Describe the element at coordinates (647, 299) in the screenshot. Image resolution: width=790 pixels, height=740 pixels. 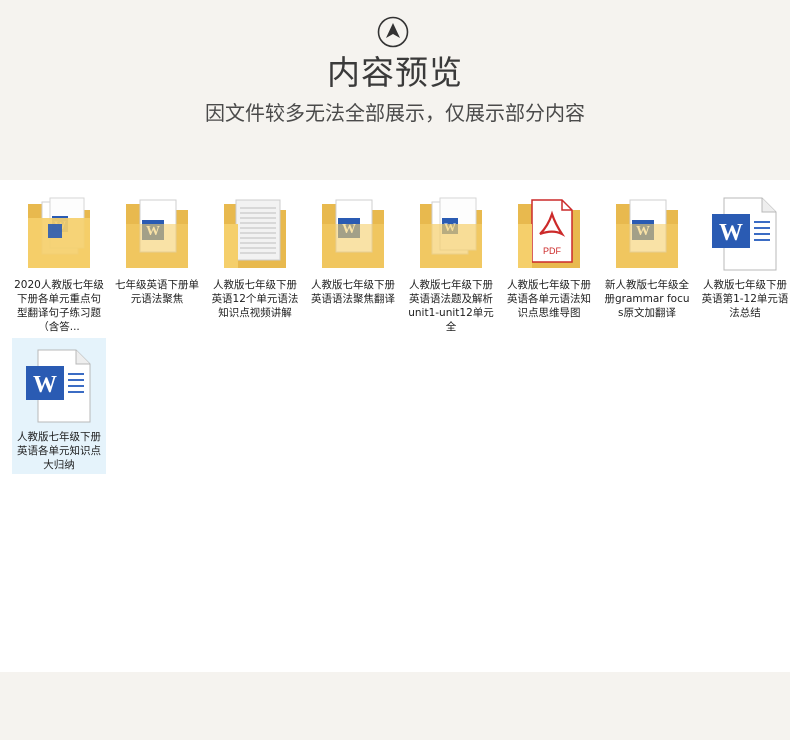
I see `file-label: 新人教版七年级全册grammar focus原文加翻译` at that location.